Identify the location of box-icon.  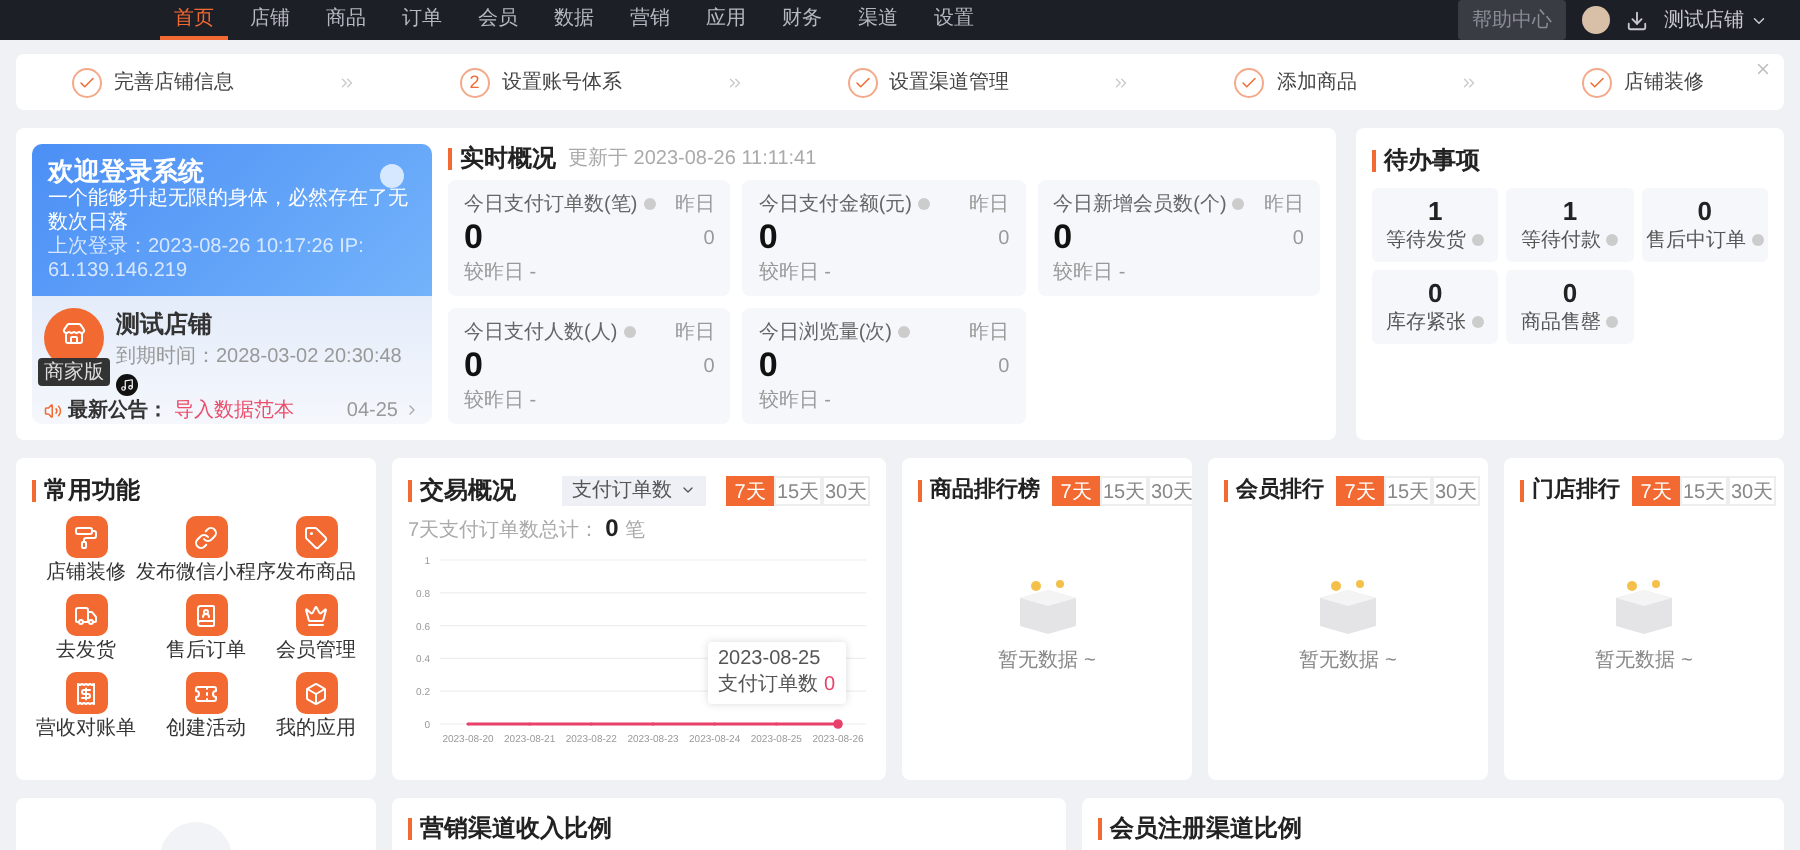
(316, 693).